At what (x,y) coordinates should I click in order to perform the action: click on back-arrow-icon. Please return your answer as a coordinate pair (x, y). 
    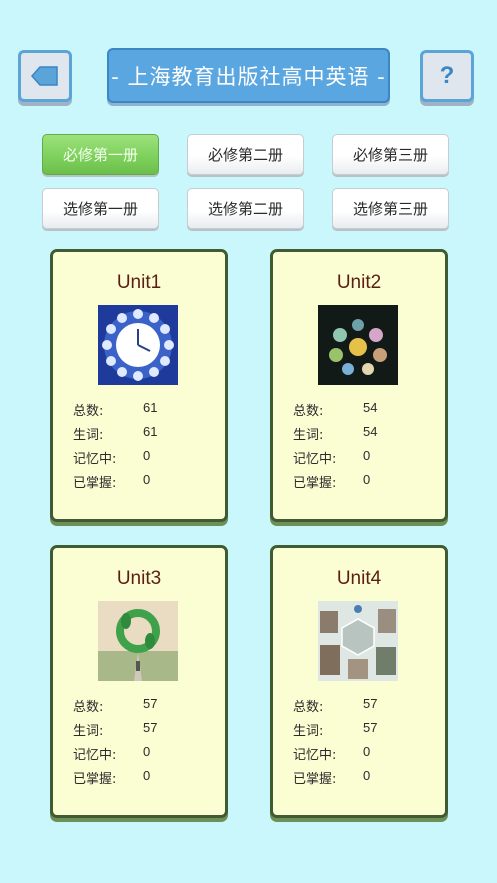
    Looking at the image, I should click on (44, 76).